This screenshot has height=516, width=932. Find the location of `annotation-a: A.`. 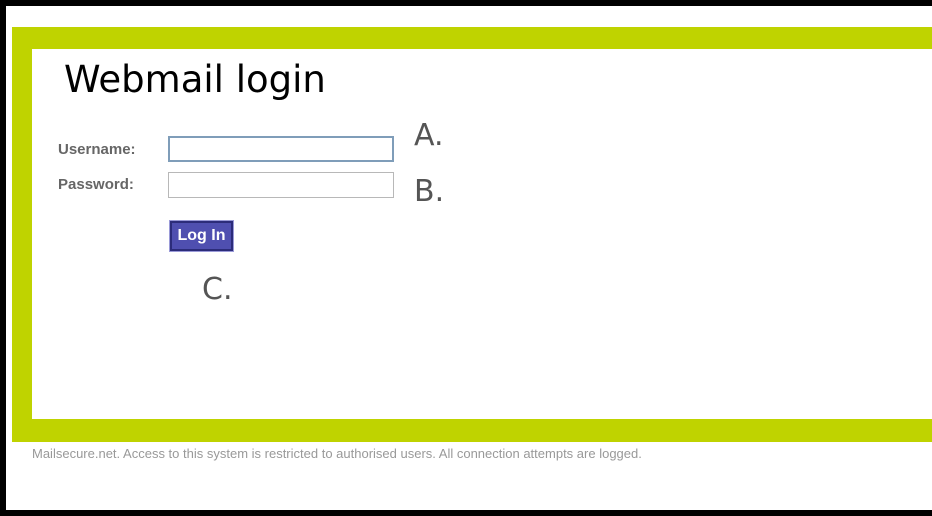

annotation-a: A. is located at coordinates (429, 135).